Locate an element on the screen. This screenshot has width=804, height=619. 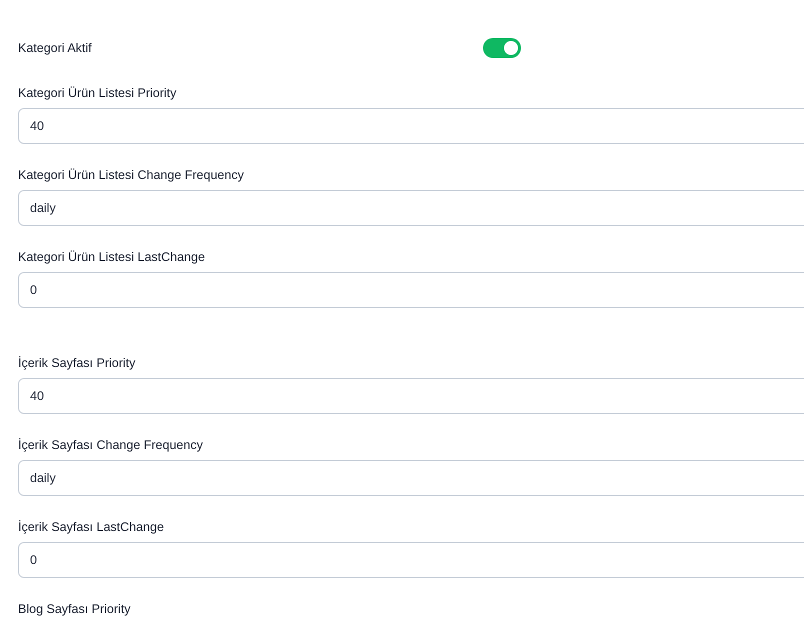
field-label: İçerik Sayfası LastChange is located at coordinates (91, 527).